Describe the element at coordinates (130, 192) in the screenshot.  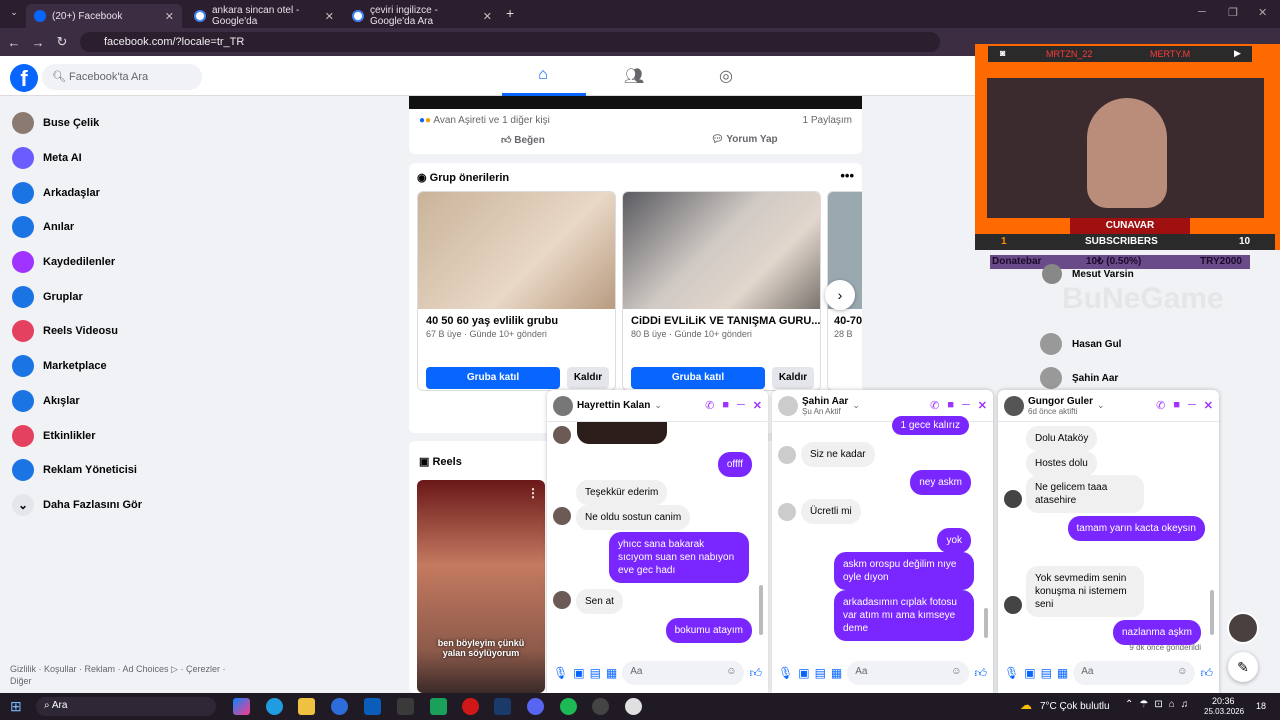
I see `sidebar-item-friends: Arkadaşlar` at that location.